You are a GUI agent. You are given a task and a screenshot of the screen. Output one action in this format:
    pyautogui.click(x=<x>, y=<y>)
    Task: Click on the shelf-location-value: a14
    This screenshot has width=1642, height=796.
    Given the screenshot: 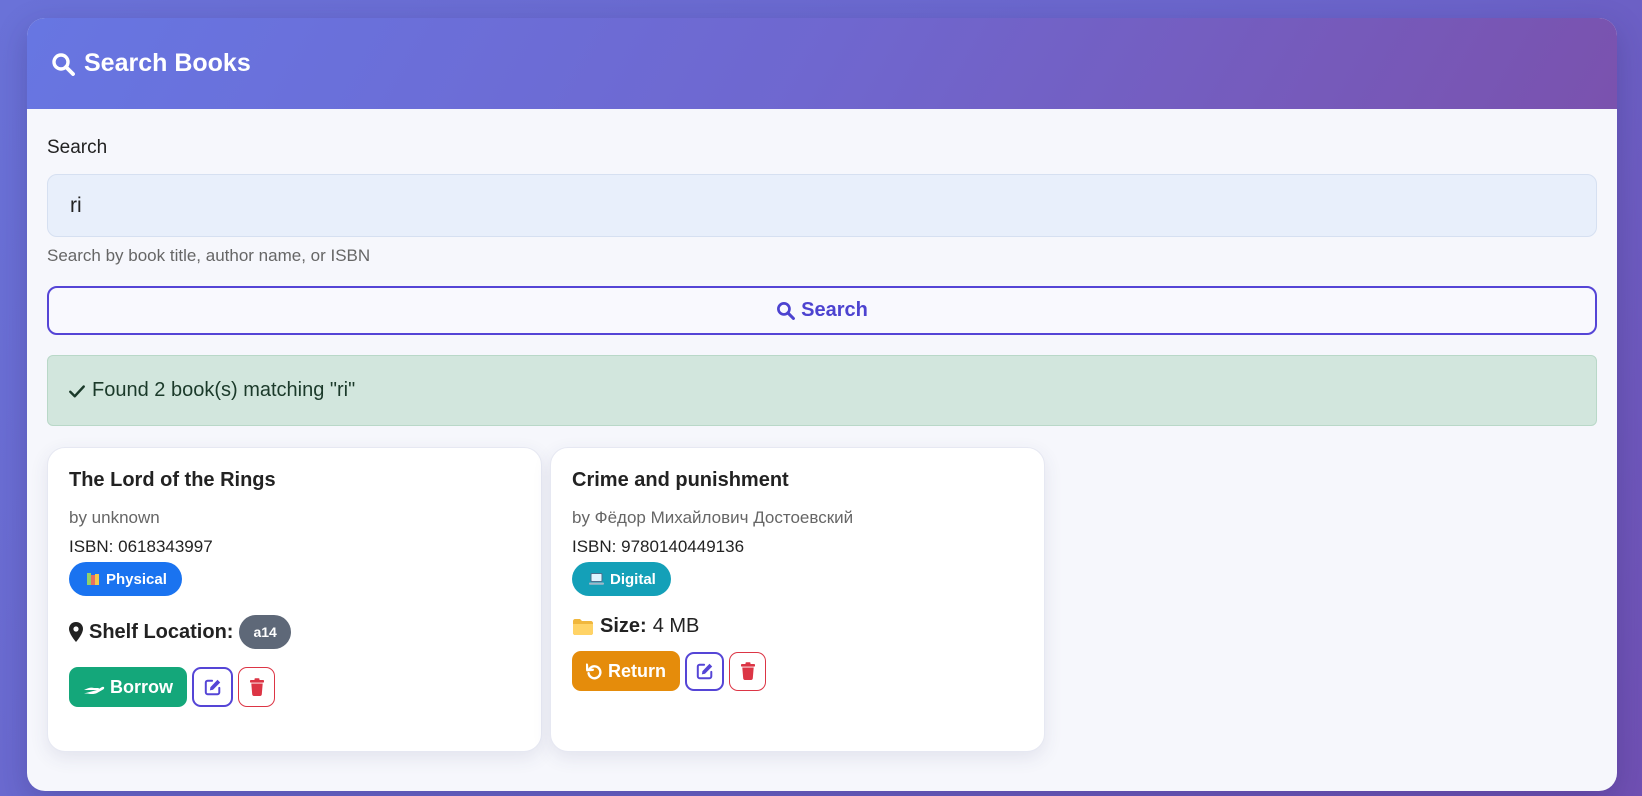 What is the action you would take?
    pyautogui.click(x=265, y=632)
    